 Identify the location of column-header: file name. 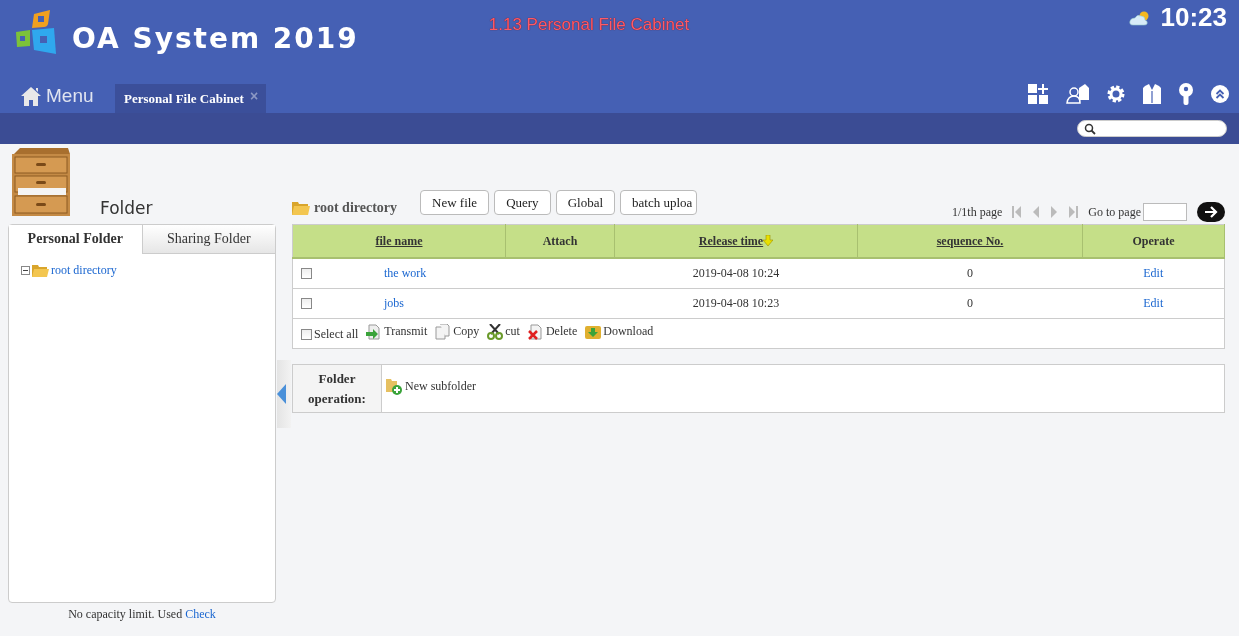
(399, 241).